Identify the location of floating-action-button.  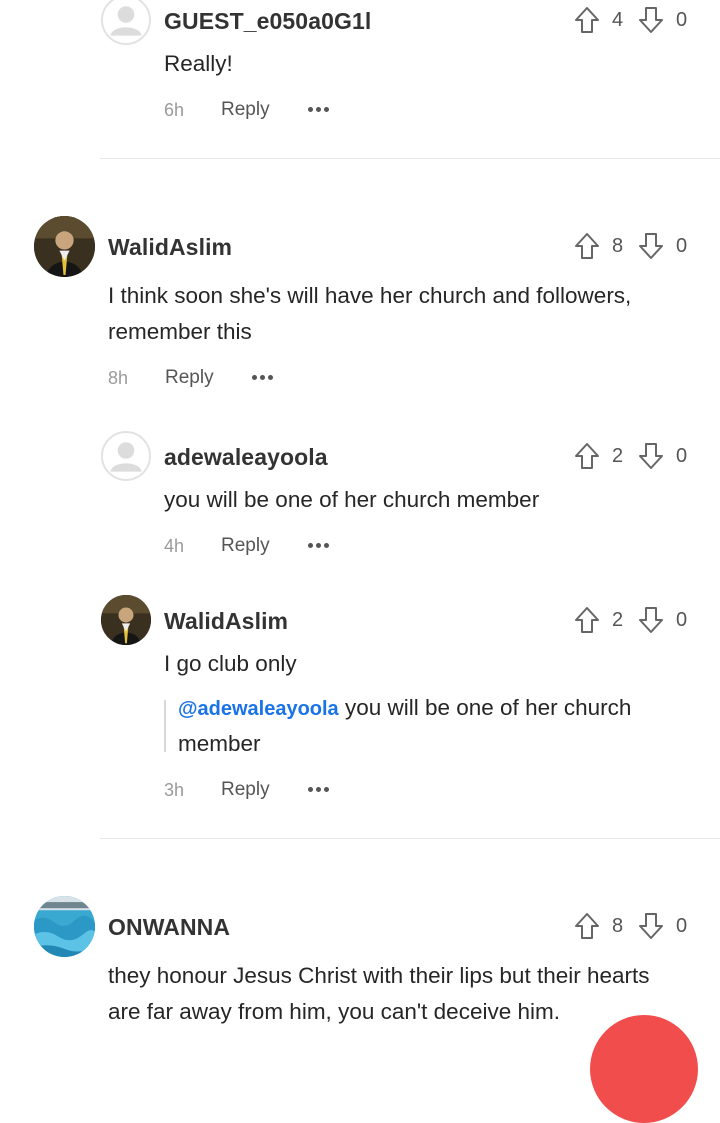
(644, 1069).